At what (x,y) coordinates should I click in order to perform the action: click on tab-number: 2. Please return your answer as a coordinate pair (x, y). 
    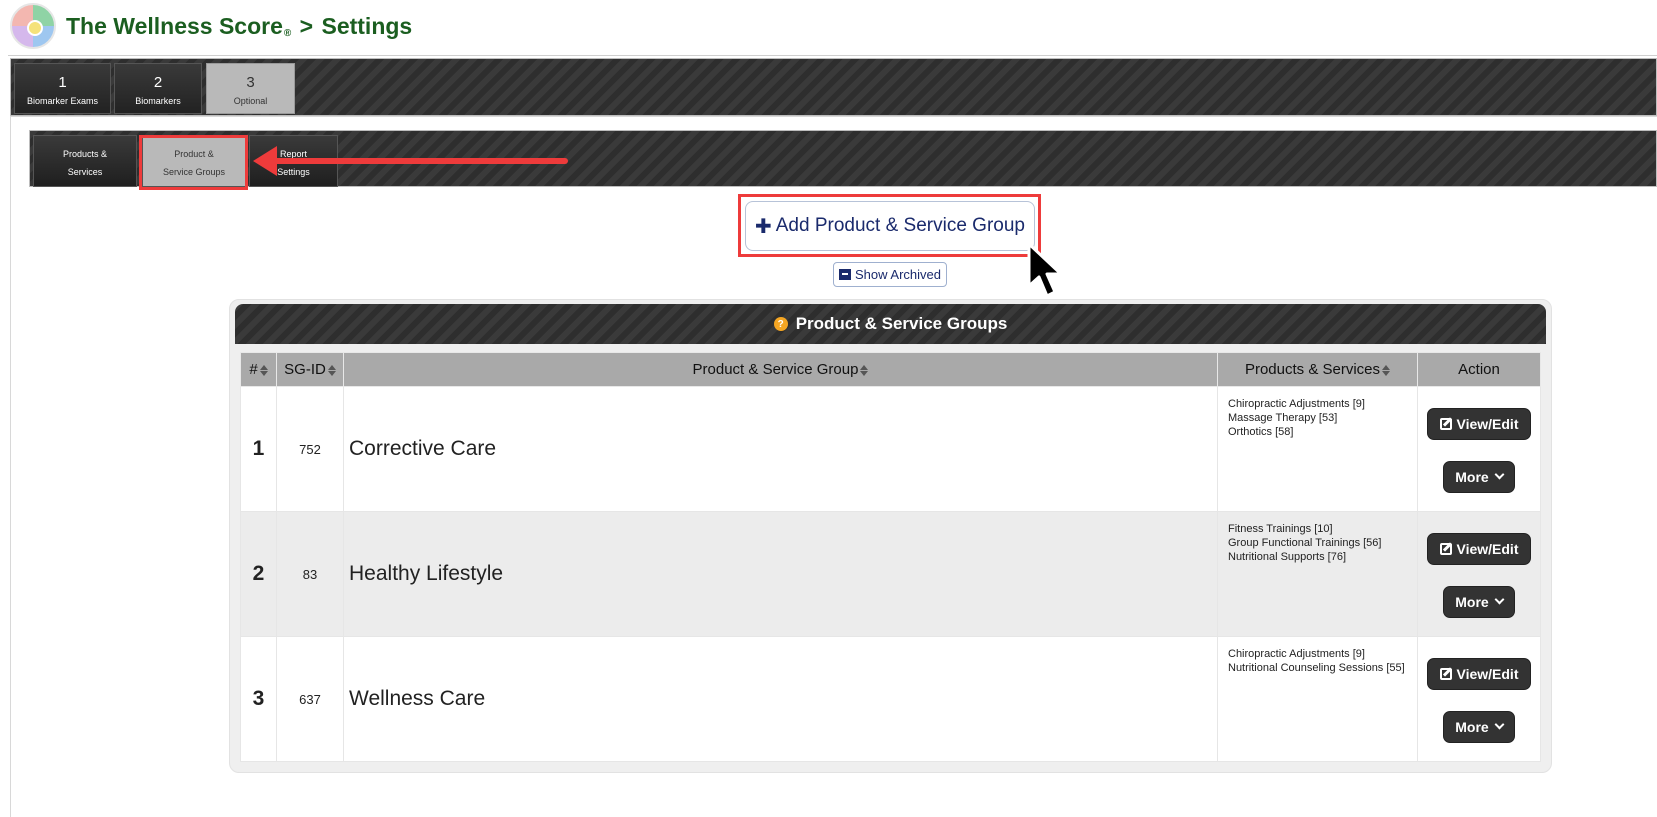
    Looking at the image, I should click on (158, 82).